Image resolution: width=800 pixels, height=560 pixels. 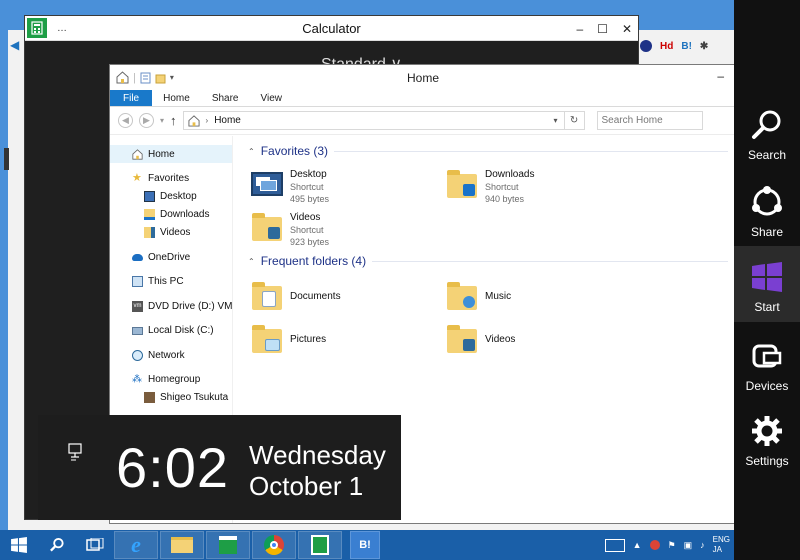 I want to click on forward-button: ▶, so click(x=146, y=120).